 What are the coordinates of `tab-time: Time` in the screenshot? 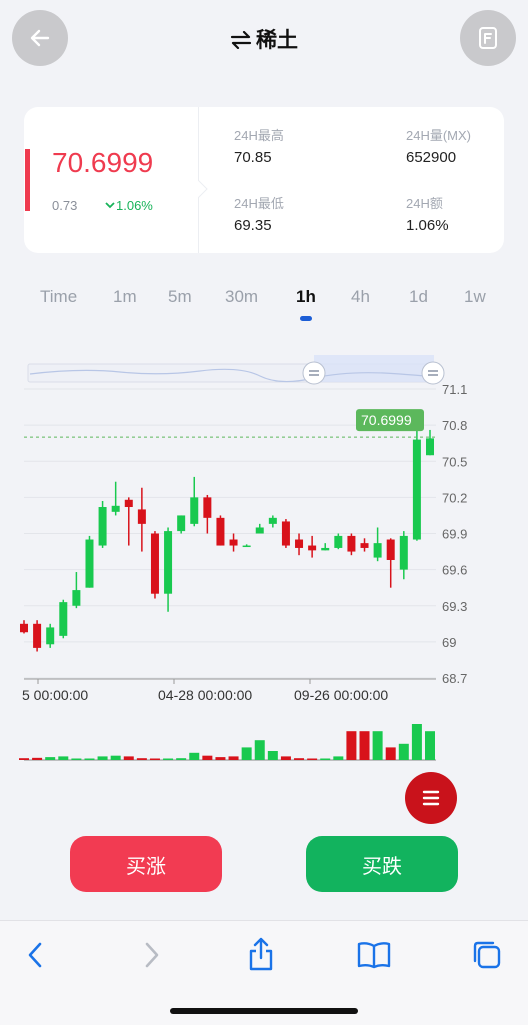 It's located at (58, 297).